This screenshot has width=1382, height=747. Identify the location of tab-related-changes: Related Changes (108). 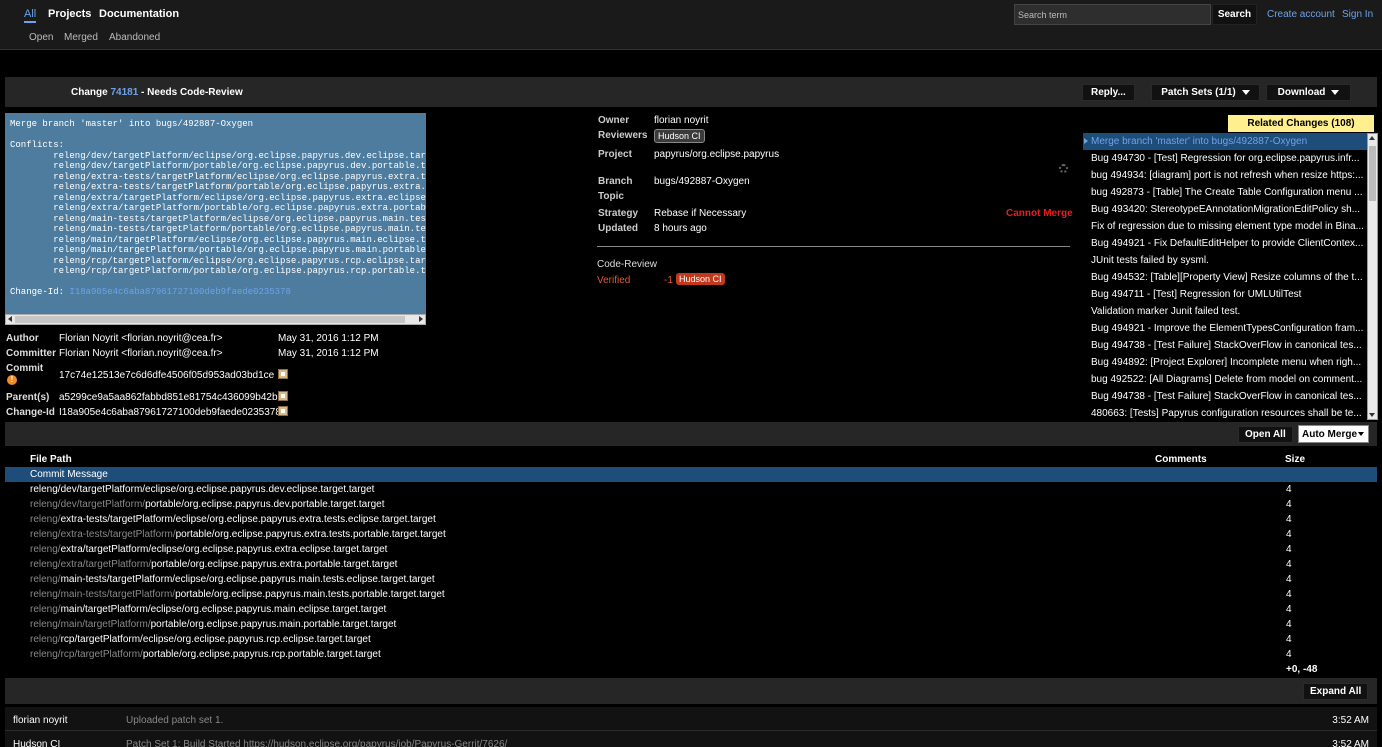
(1301, 123).